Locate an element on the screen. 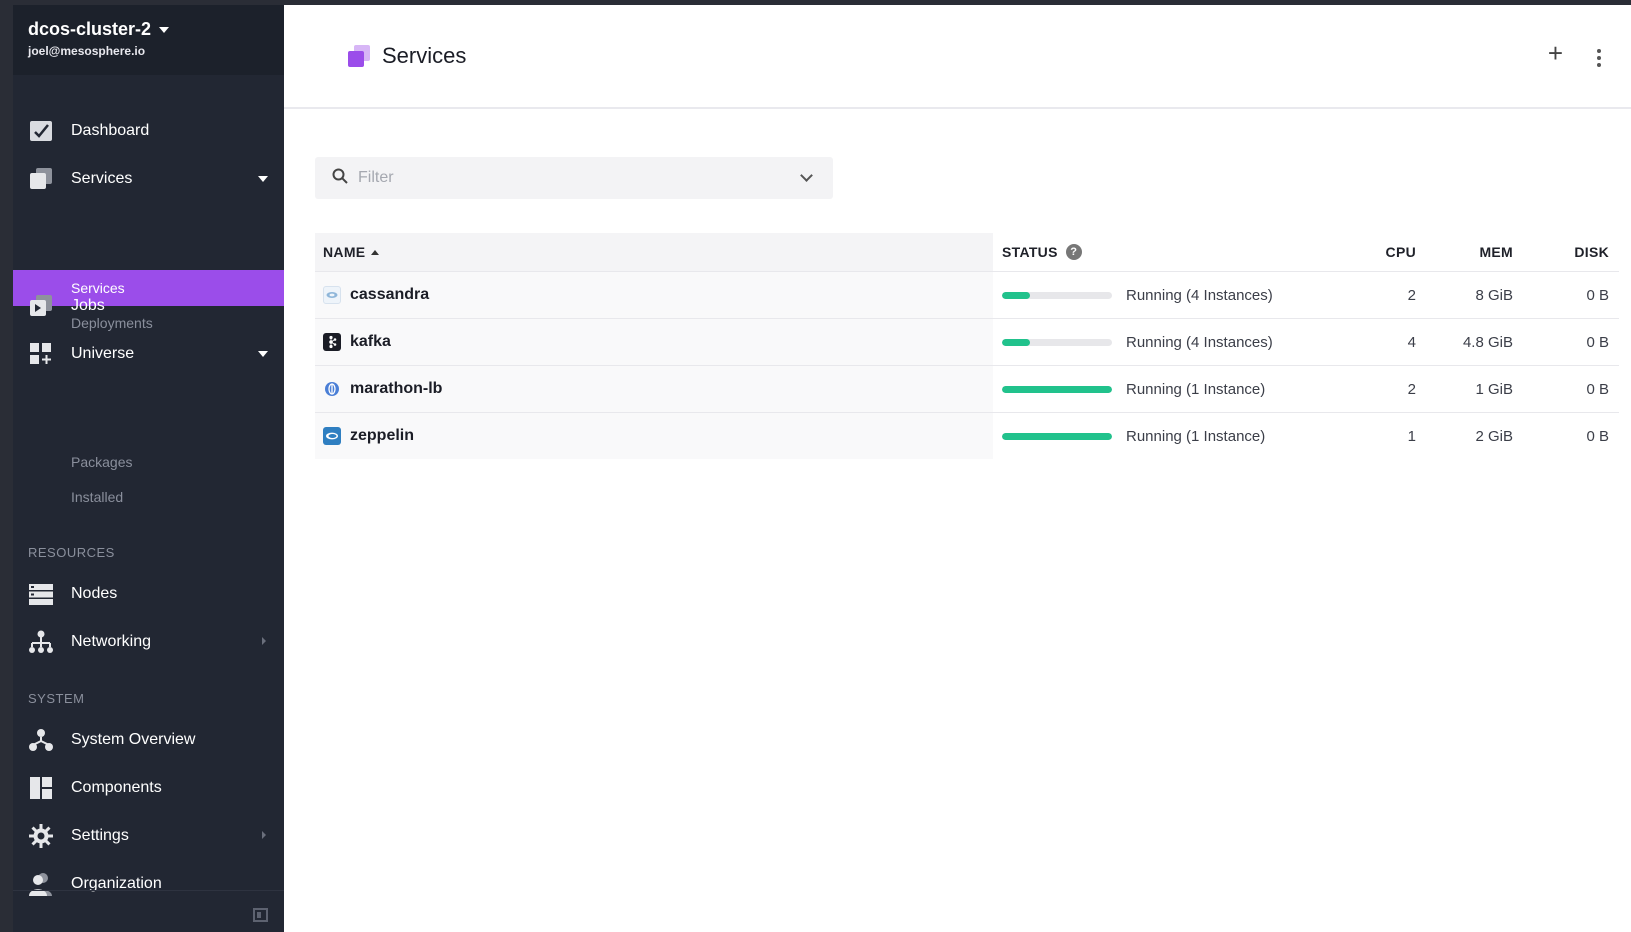 Image resolution: width=1631 pixels, height=932 pixels. sidebar-item-label: Nodes is located at coordinates (94, 593).